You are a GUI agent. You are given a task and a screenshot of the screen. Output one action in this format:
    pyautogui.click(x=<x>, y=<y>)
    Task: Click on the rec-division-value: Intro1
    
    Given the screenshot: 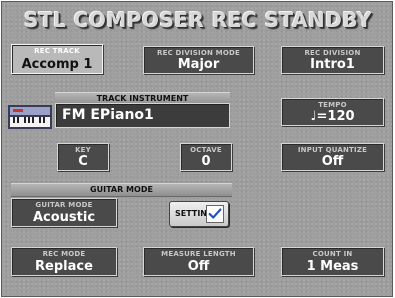 What is the action you would take?
    pyautogui.click(x=332, y=64)
    